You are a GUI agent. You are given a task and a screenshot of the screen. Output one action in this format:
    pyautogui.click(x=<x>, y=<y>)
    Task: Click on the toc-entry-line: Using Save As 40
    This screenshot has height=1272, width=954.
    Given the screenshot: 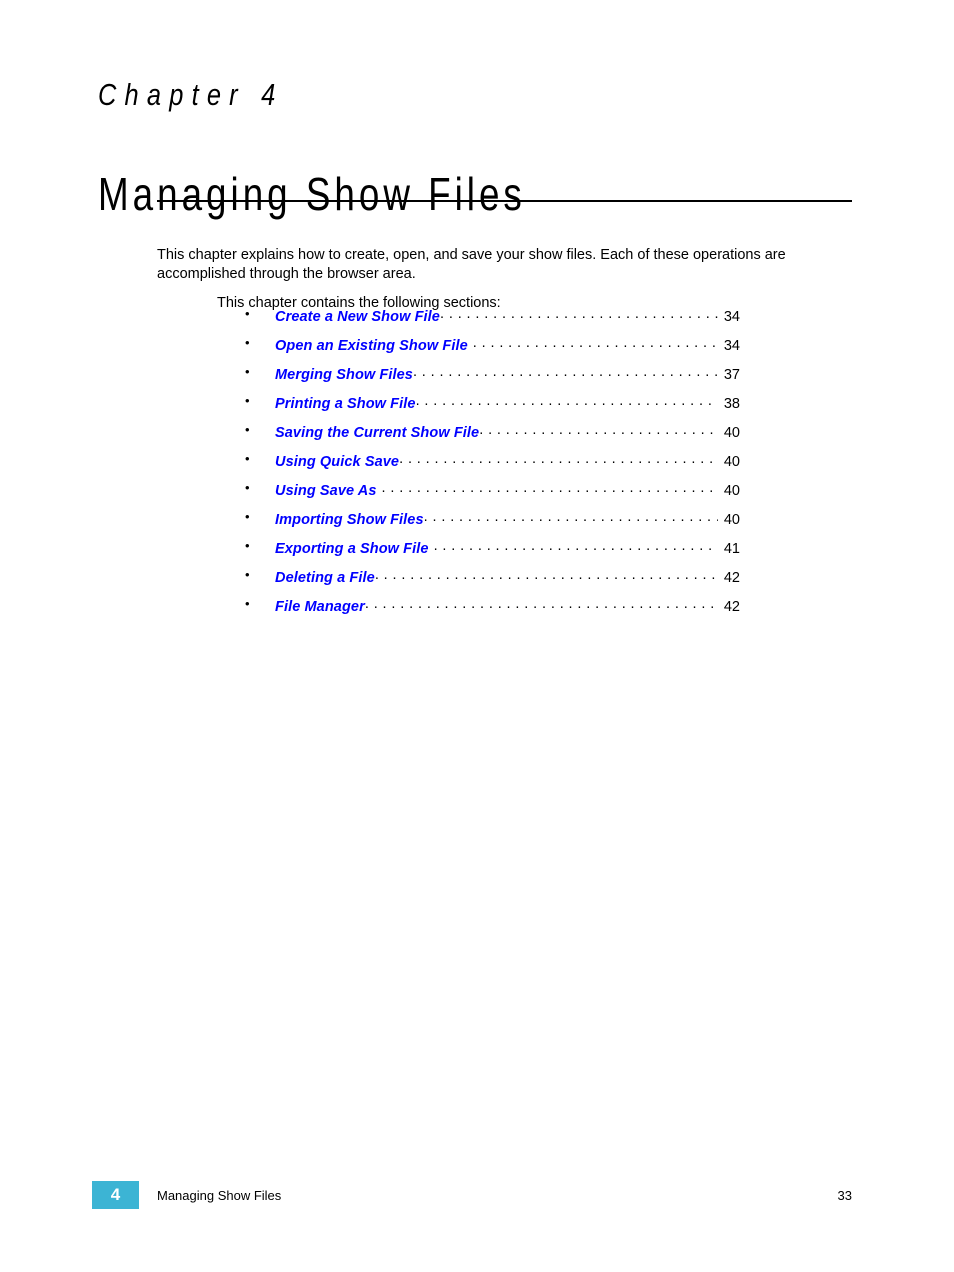 What is the action you would take?
    pyautogui.click(x=507, y=489)
    